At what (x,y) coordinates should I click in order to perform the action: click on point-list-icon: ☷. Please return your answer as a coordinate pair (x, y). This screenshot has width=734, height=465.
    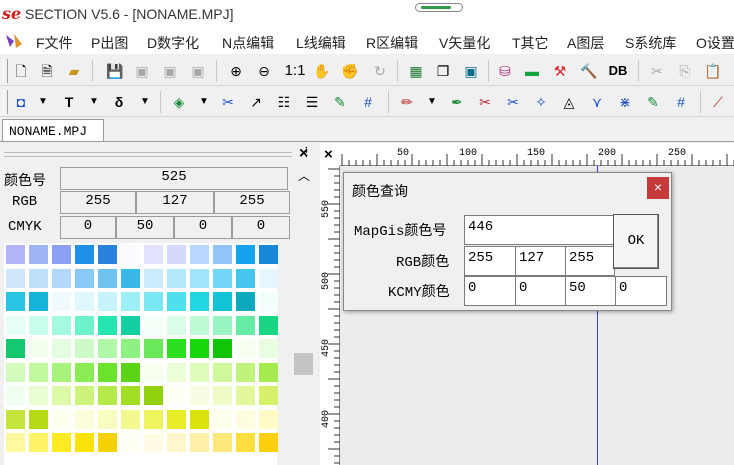
    Looking at the image, I should click on (284, 102).